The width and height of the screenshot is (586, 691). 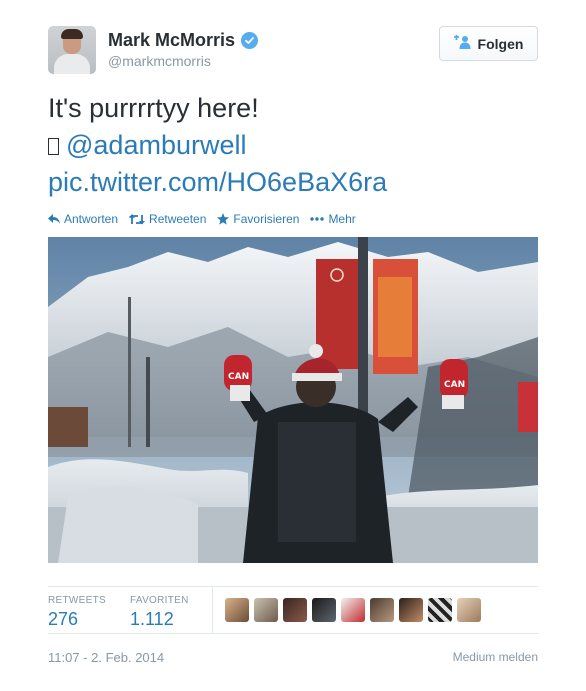 I want to click on more-dots-icon, so click(x=317, y=219).